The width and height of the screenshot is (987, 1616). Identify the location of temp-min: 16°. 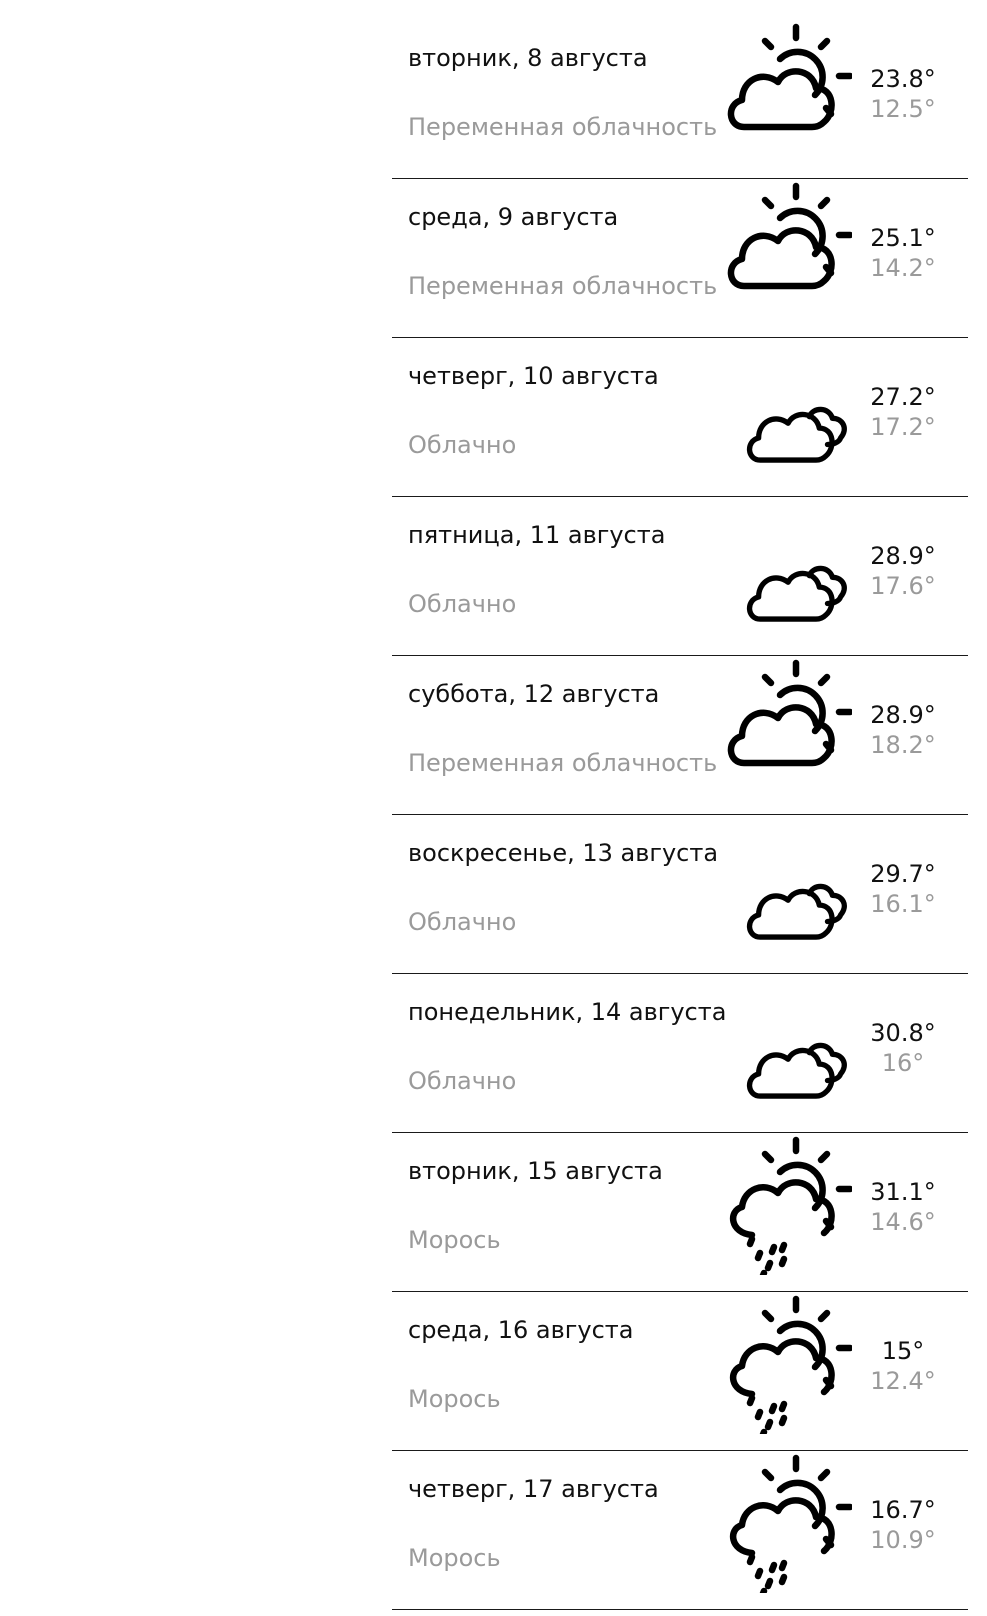
(903, 1063).